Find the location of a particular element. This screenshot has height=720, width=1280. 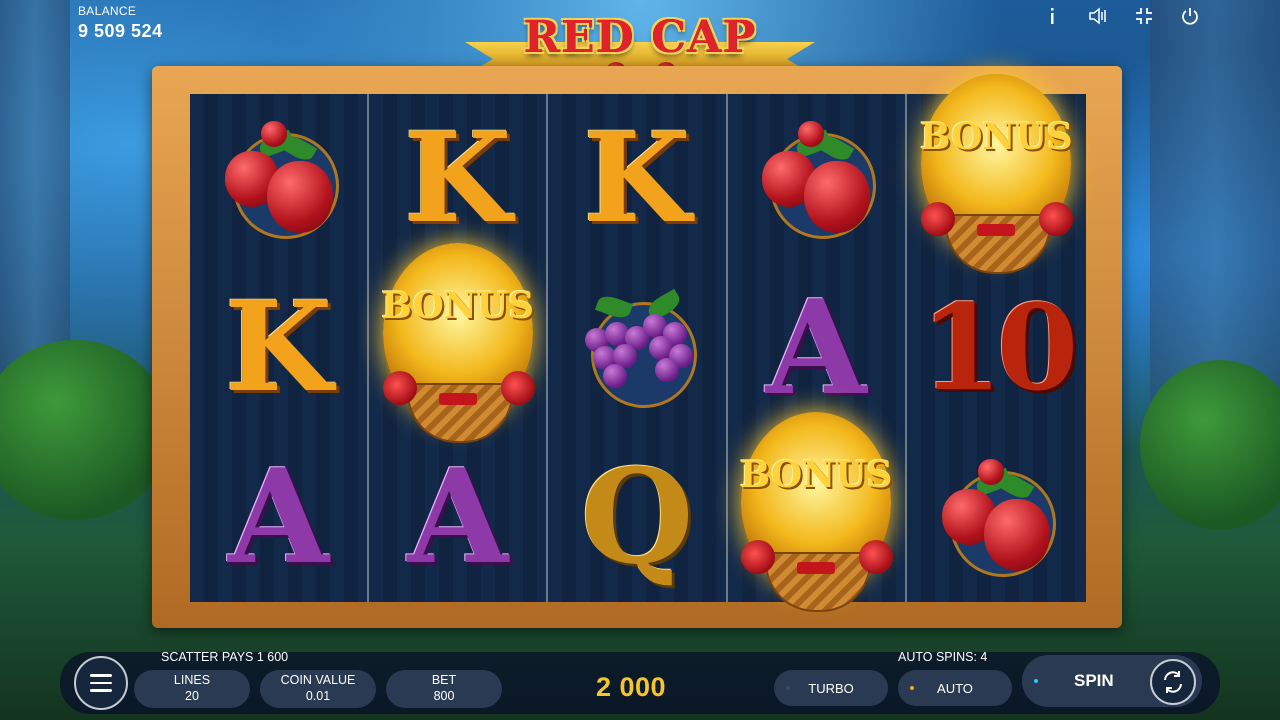

spin-button: SPIN is located at coordinates (1112, 681).